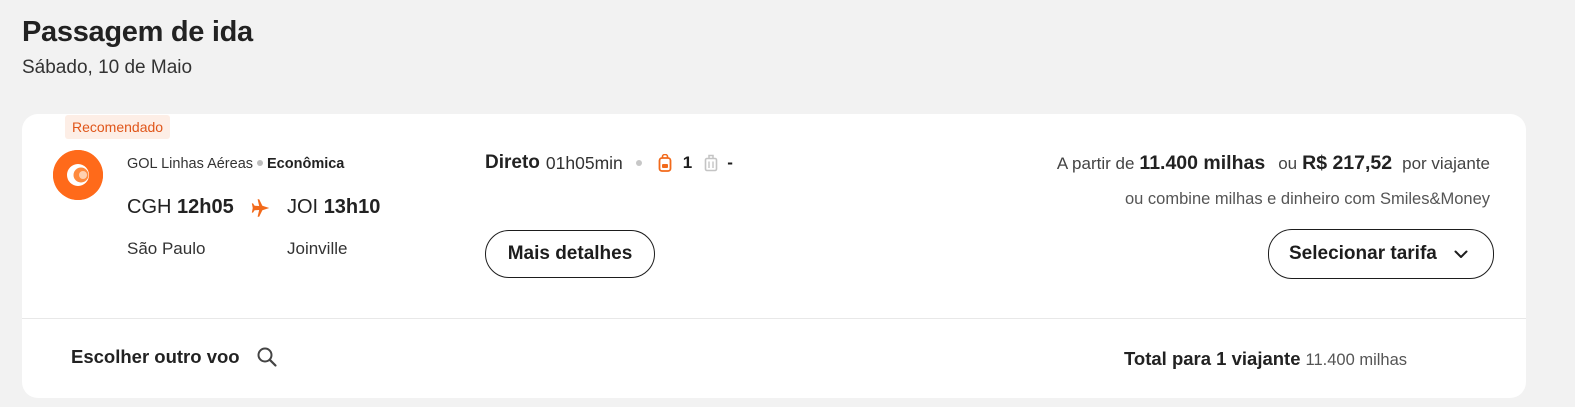 The height and width of the screenshot is (407, 1575). I want to click on destination-code: JOI, so click(303, 207).